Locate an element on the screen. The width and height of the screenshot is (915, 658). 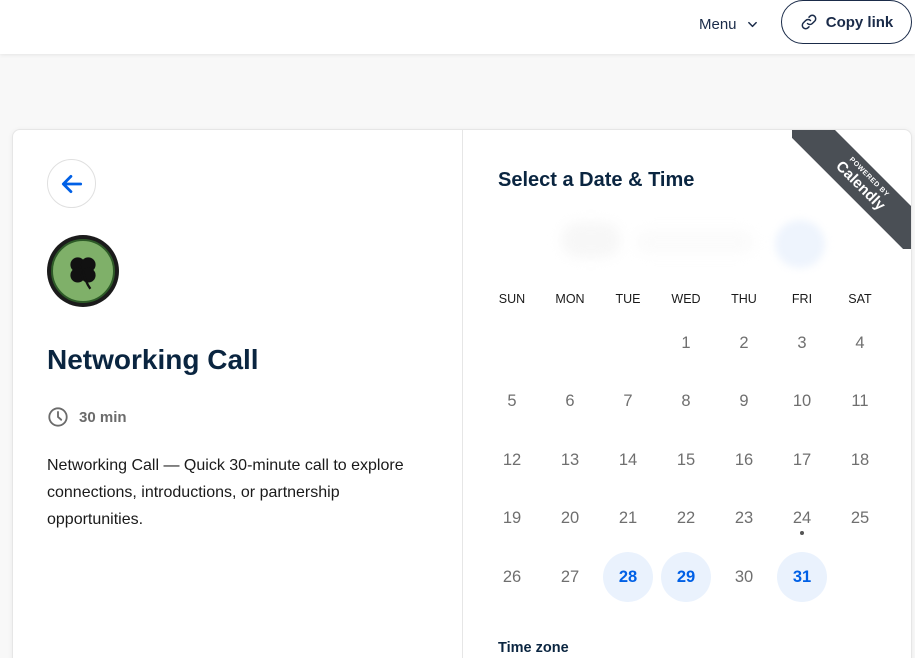
calendar-day-11: 11 is located at coordinates (860, 401).